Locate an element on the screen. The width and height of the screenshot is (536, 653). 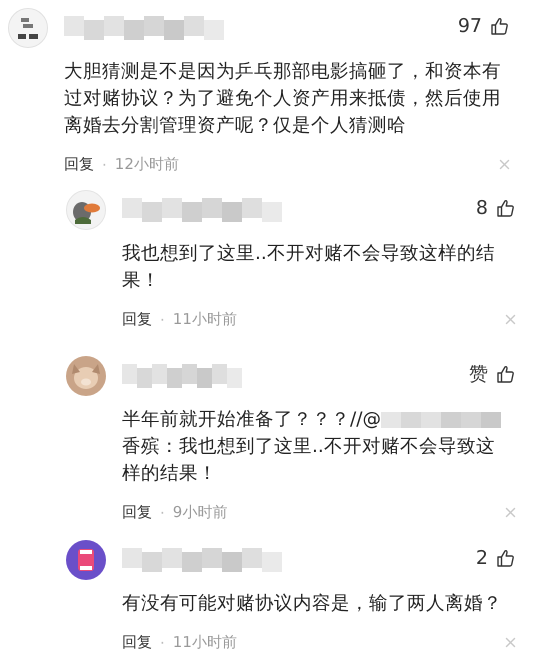
comment-text: 有没有可能对赌协议内容是，输了两人离婚？ is located at coordinates (312, 604).